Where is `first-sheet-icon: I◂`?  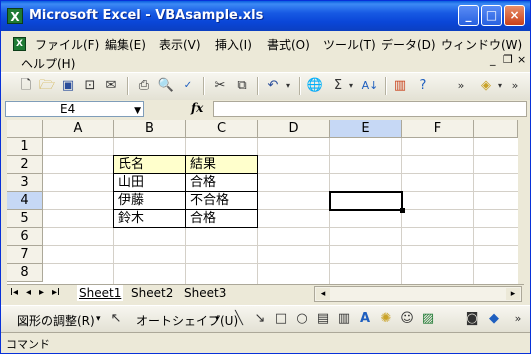
first-sheet-icon: I◂ is located at coordinates (14, 292).